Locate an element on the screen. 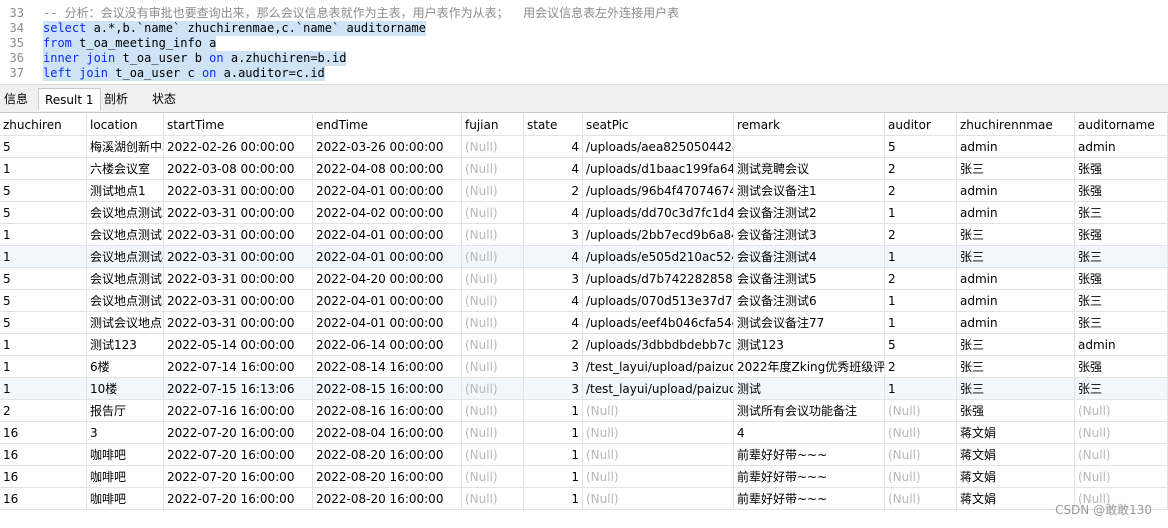  table-cell-remark: 会议备注测试3 is located at coordinates (809, 235).